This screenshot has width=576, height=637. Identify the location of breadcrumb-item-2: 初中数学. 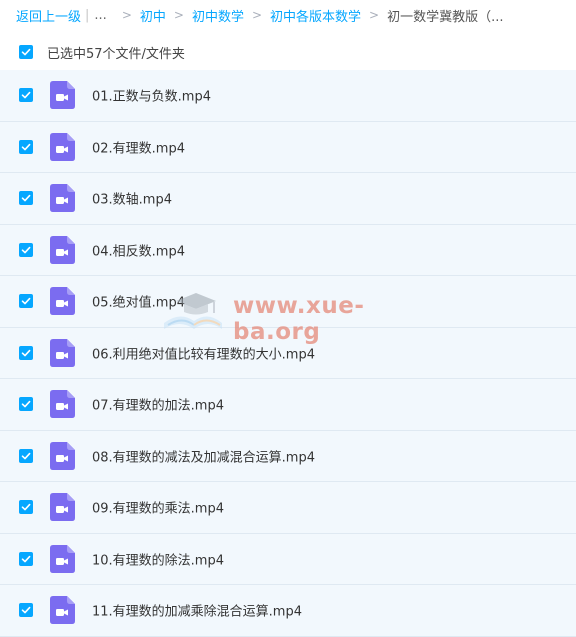
(218, 15).